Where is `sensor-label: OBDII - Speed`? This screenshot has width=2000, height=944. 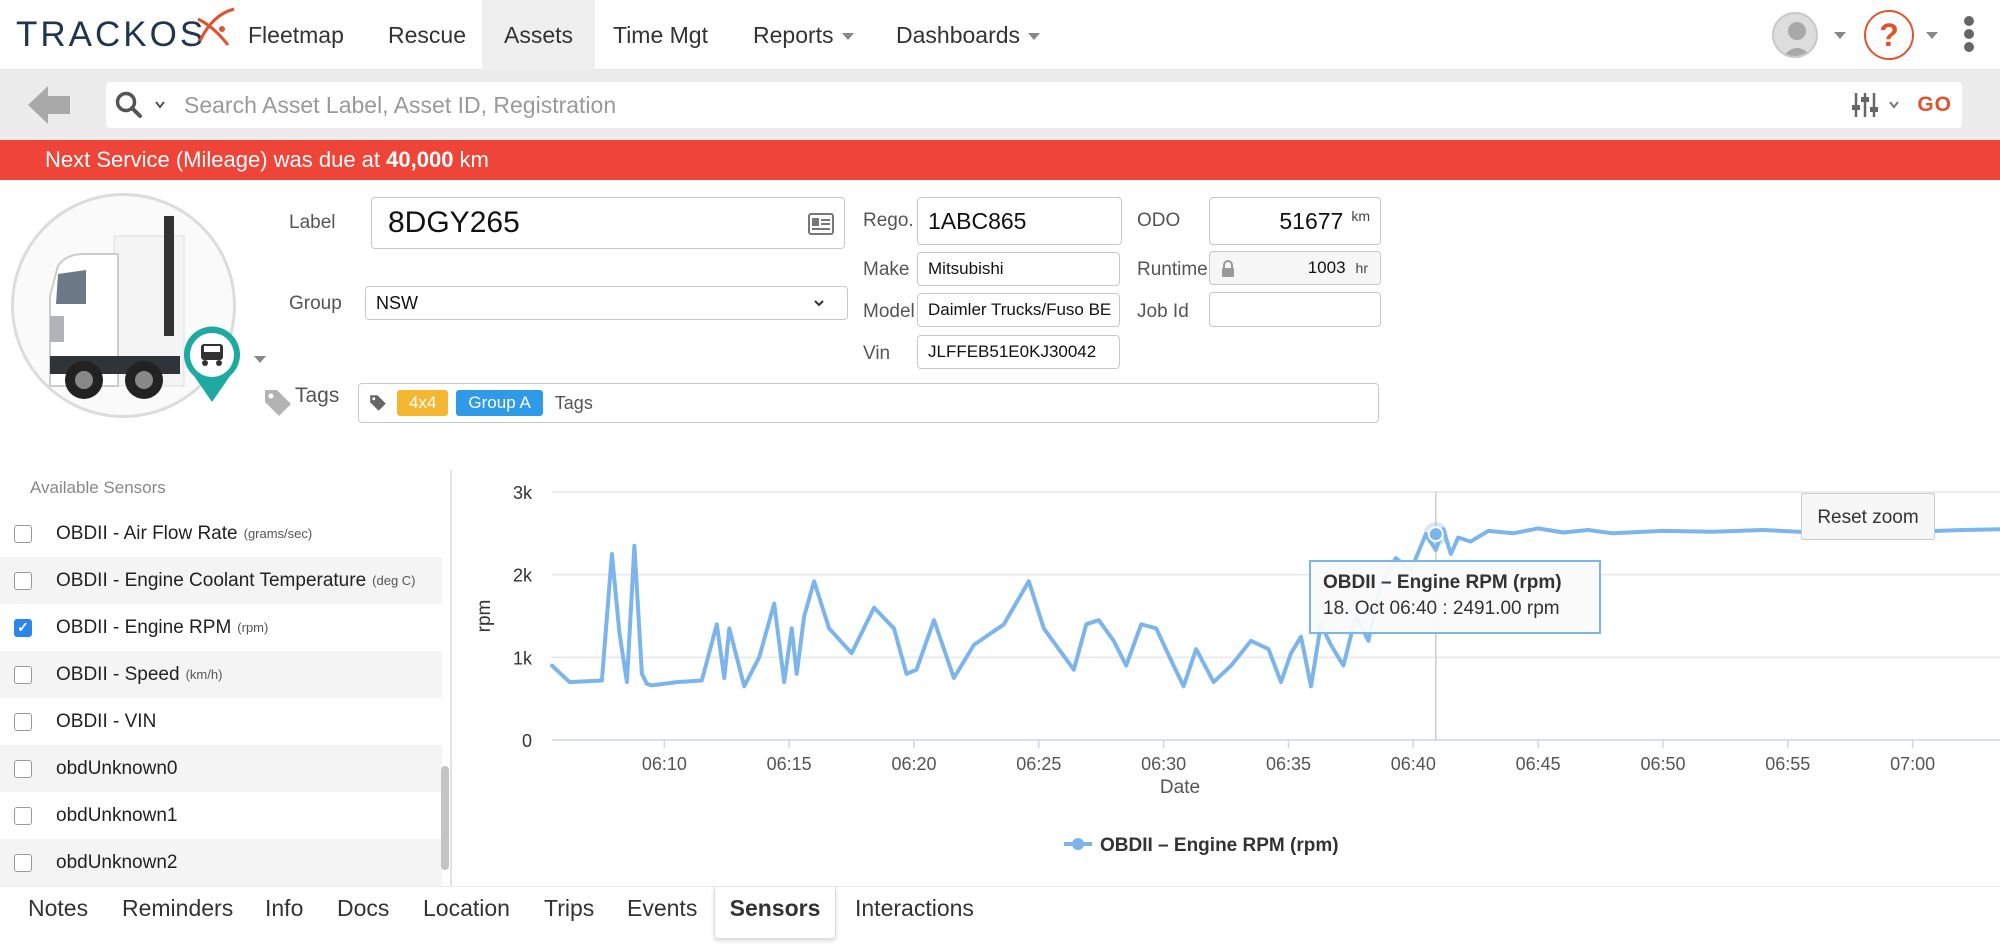
sensor-label: OBDII - Speed is located at coordinates (118, 674).